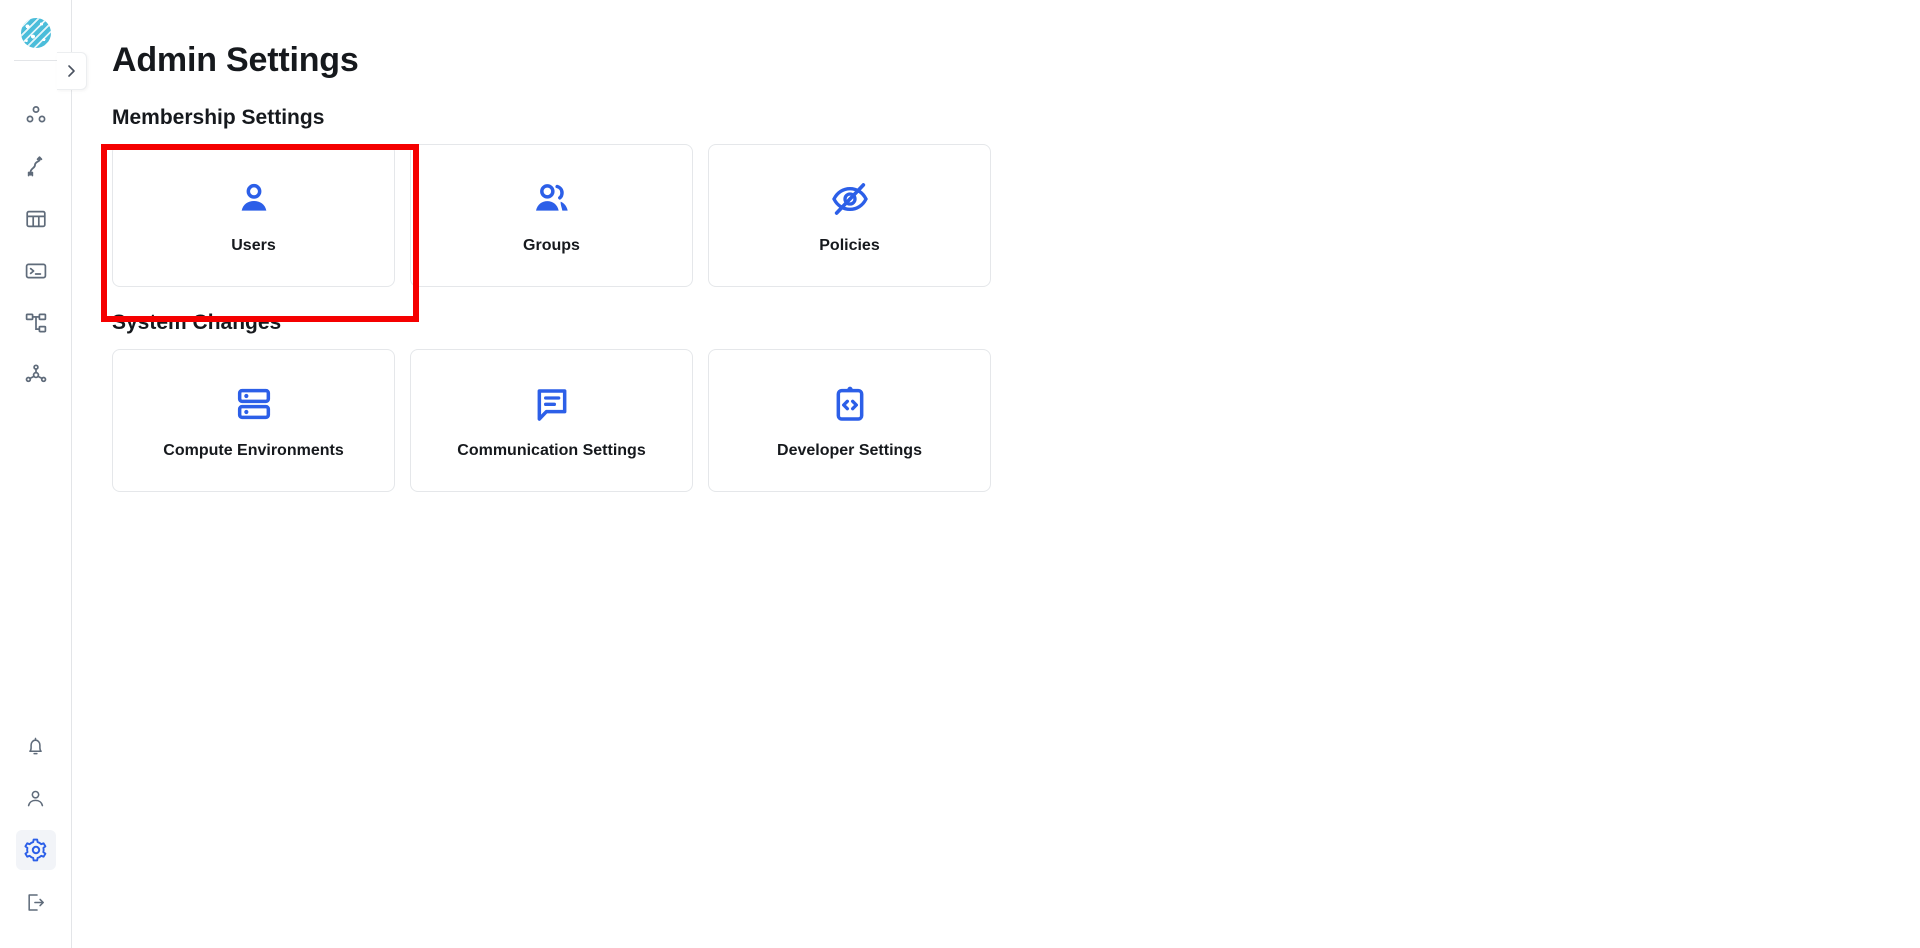  I want to click on logout-icon, so click(35, 902).